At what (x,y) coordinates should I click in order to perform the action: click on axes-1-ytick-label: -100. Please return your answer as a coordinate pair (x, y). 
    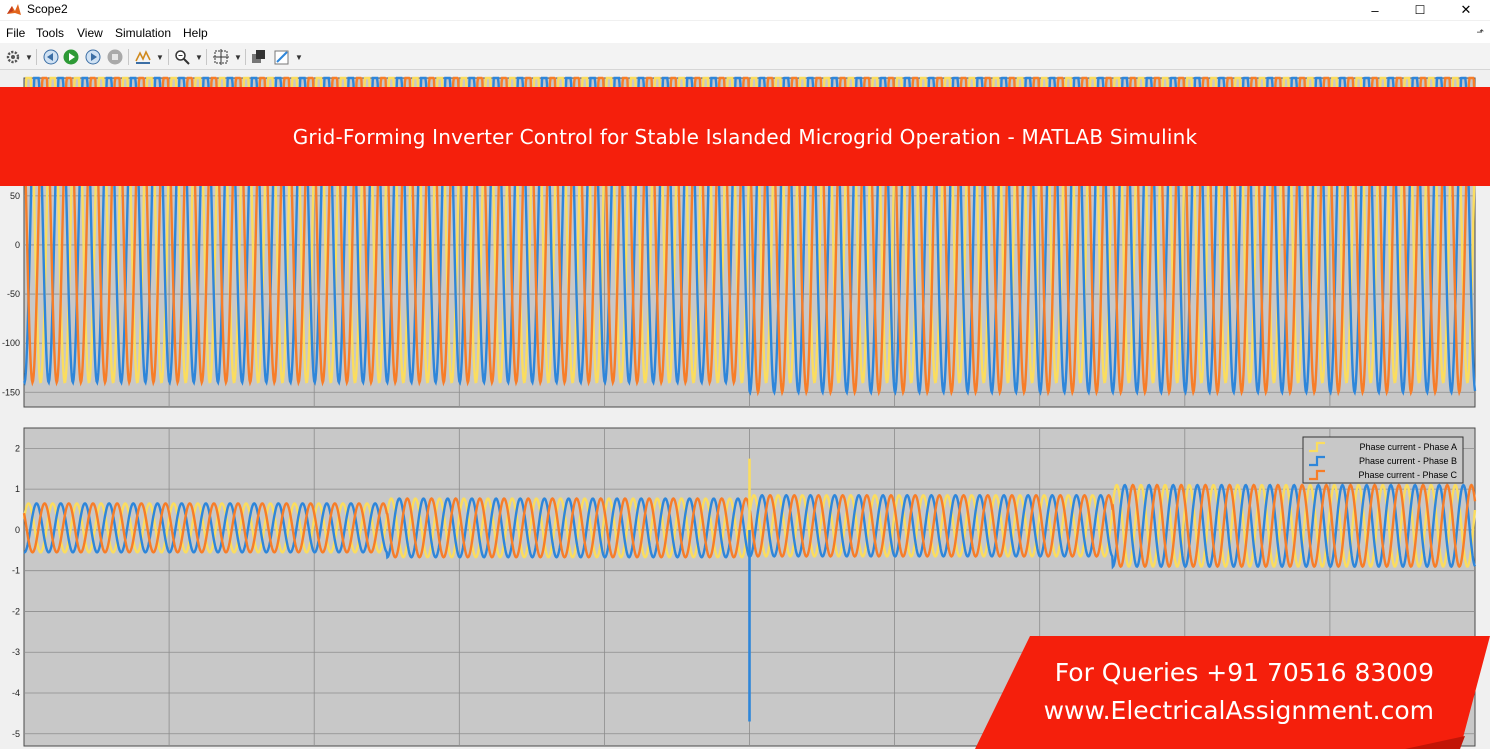
    Looking at the image, I should click on (11, 343).